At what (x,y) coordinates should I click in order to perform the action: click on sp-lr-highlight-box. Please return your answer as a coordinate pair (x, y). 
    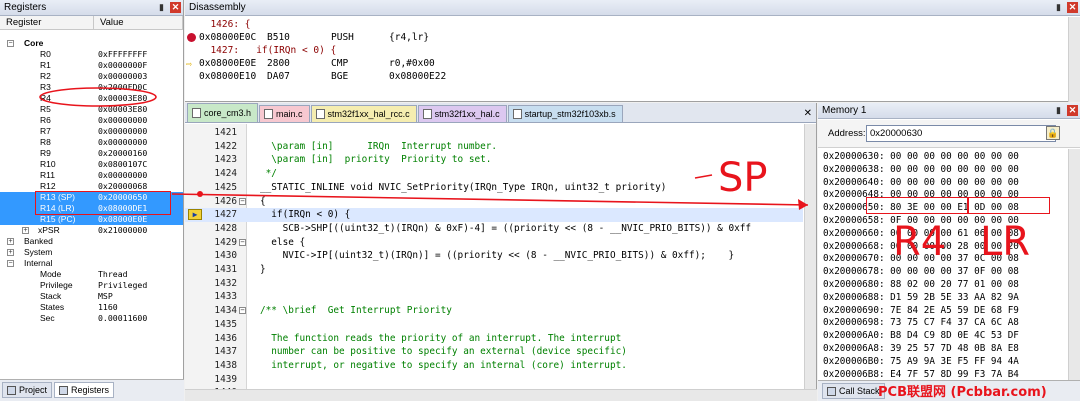
    Looking at the image, I should click on (103, 203).